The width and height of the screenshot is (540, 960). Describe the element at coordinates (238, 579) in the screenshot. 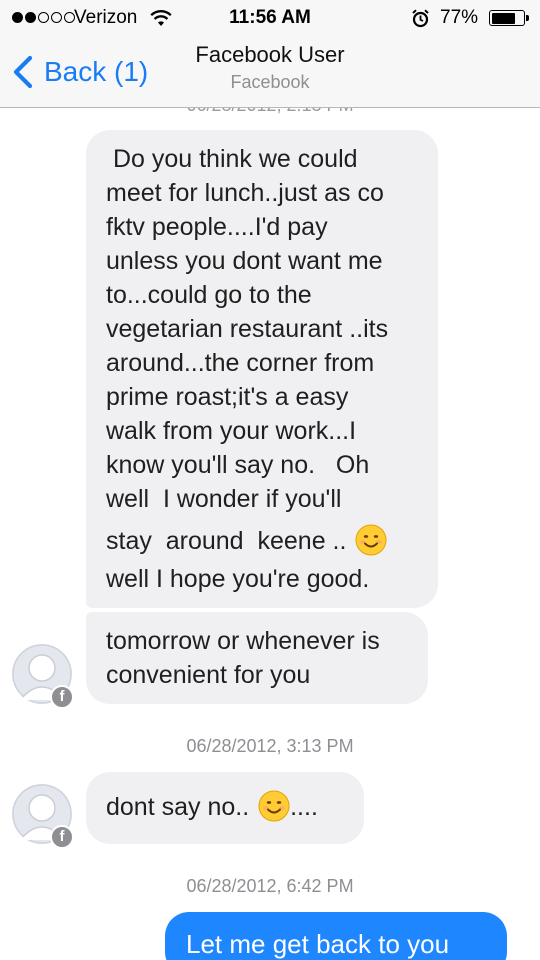

I see `message-line: well I hope you're good.` at that location.